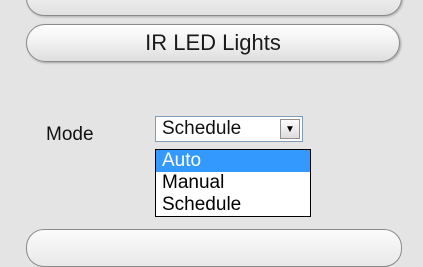 The width and height of the screenshot is (423, 267). I want to click on ir-led-lights-button: IR LED Lights, so click(213, 43).